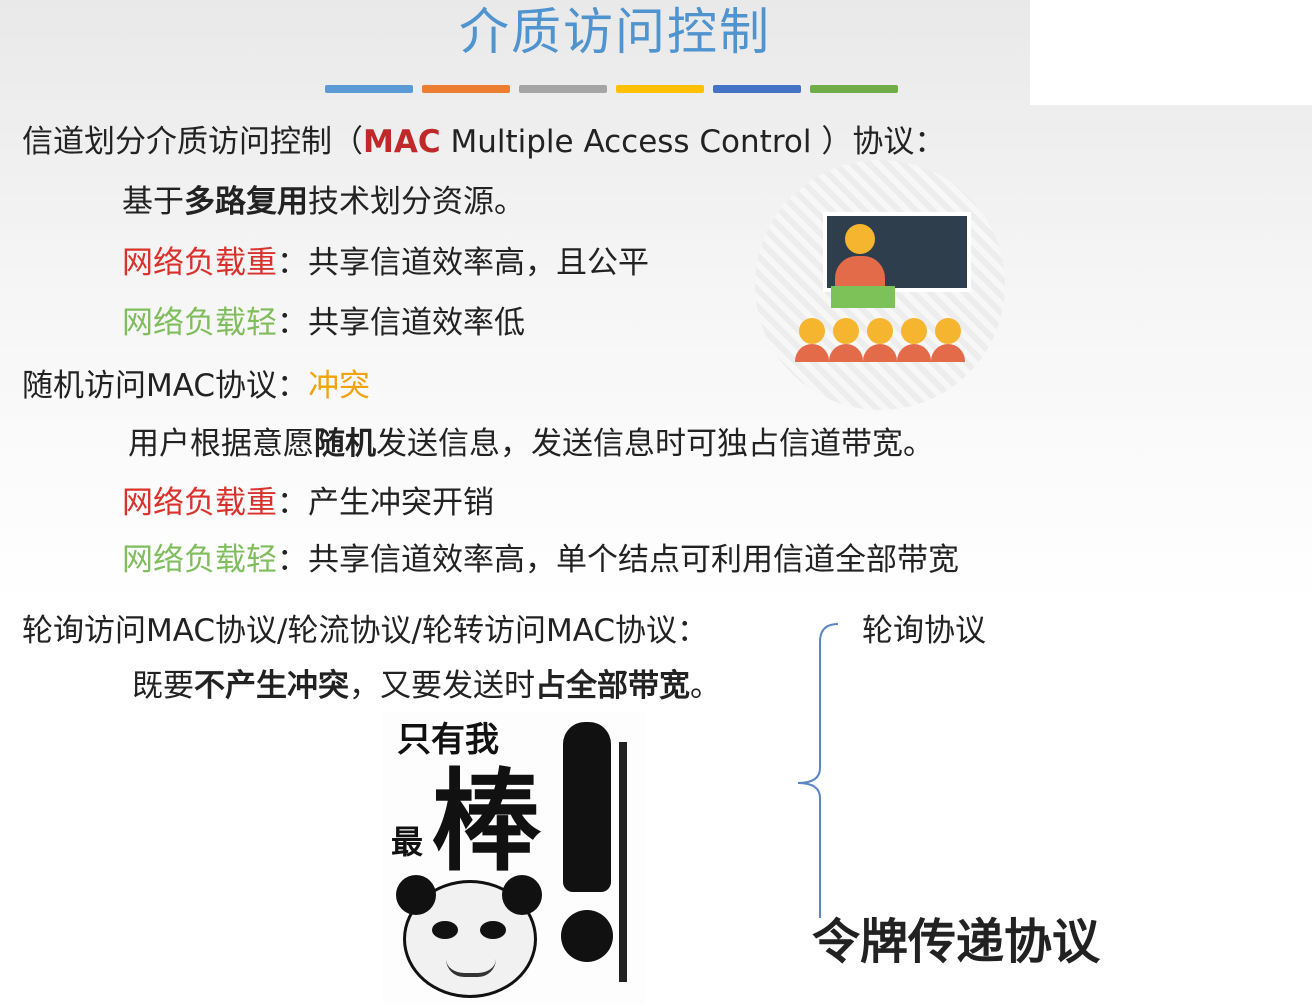 The image size is (1312, 1007). Describe the element at coordinates (705, 686) in the screenshot. I see `desc-text: 。` at that location.